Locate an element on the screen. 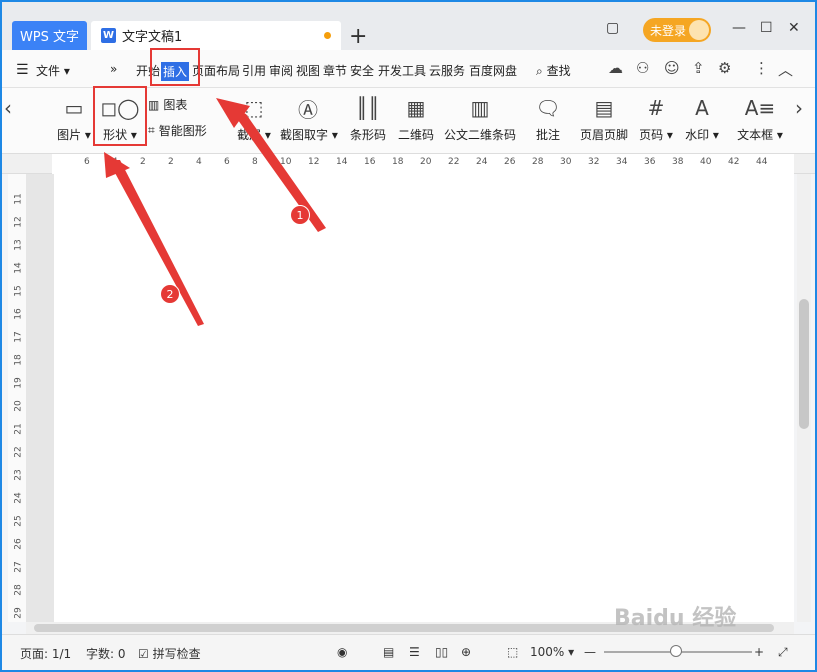  outline-view-icon: ☰ is located at coordinates (414, 652).